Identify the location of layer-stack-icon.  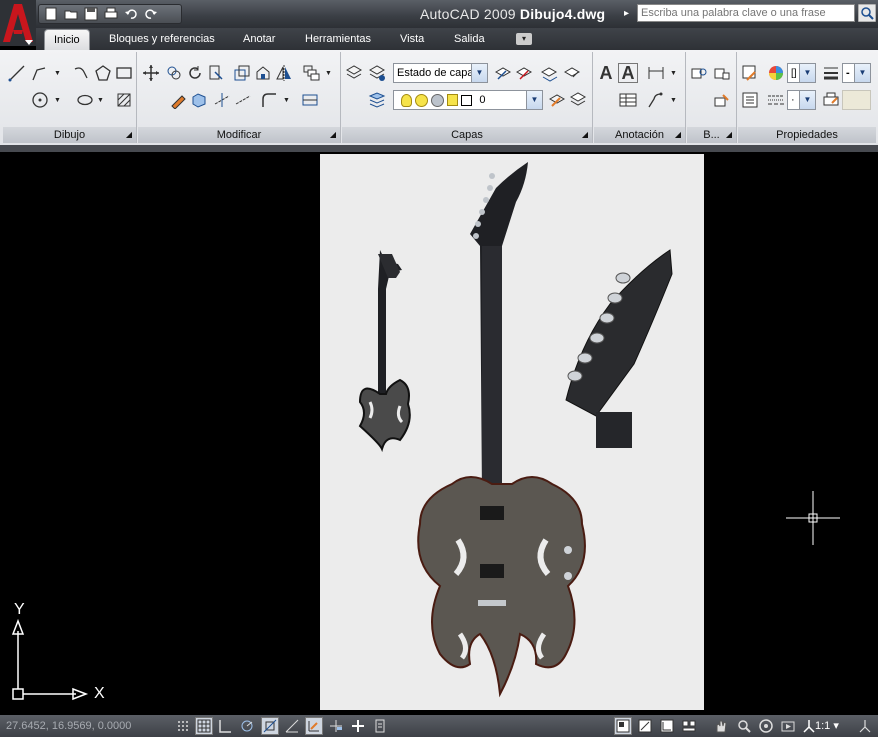
(377, 100).